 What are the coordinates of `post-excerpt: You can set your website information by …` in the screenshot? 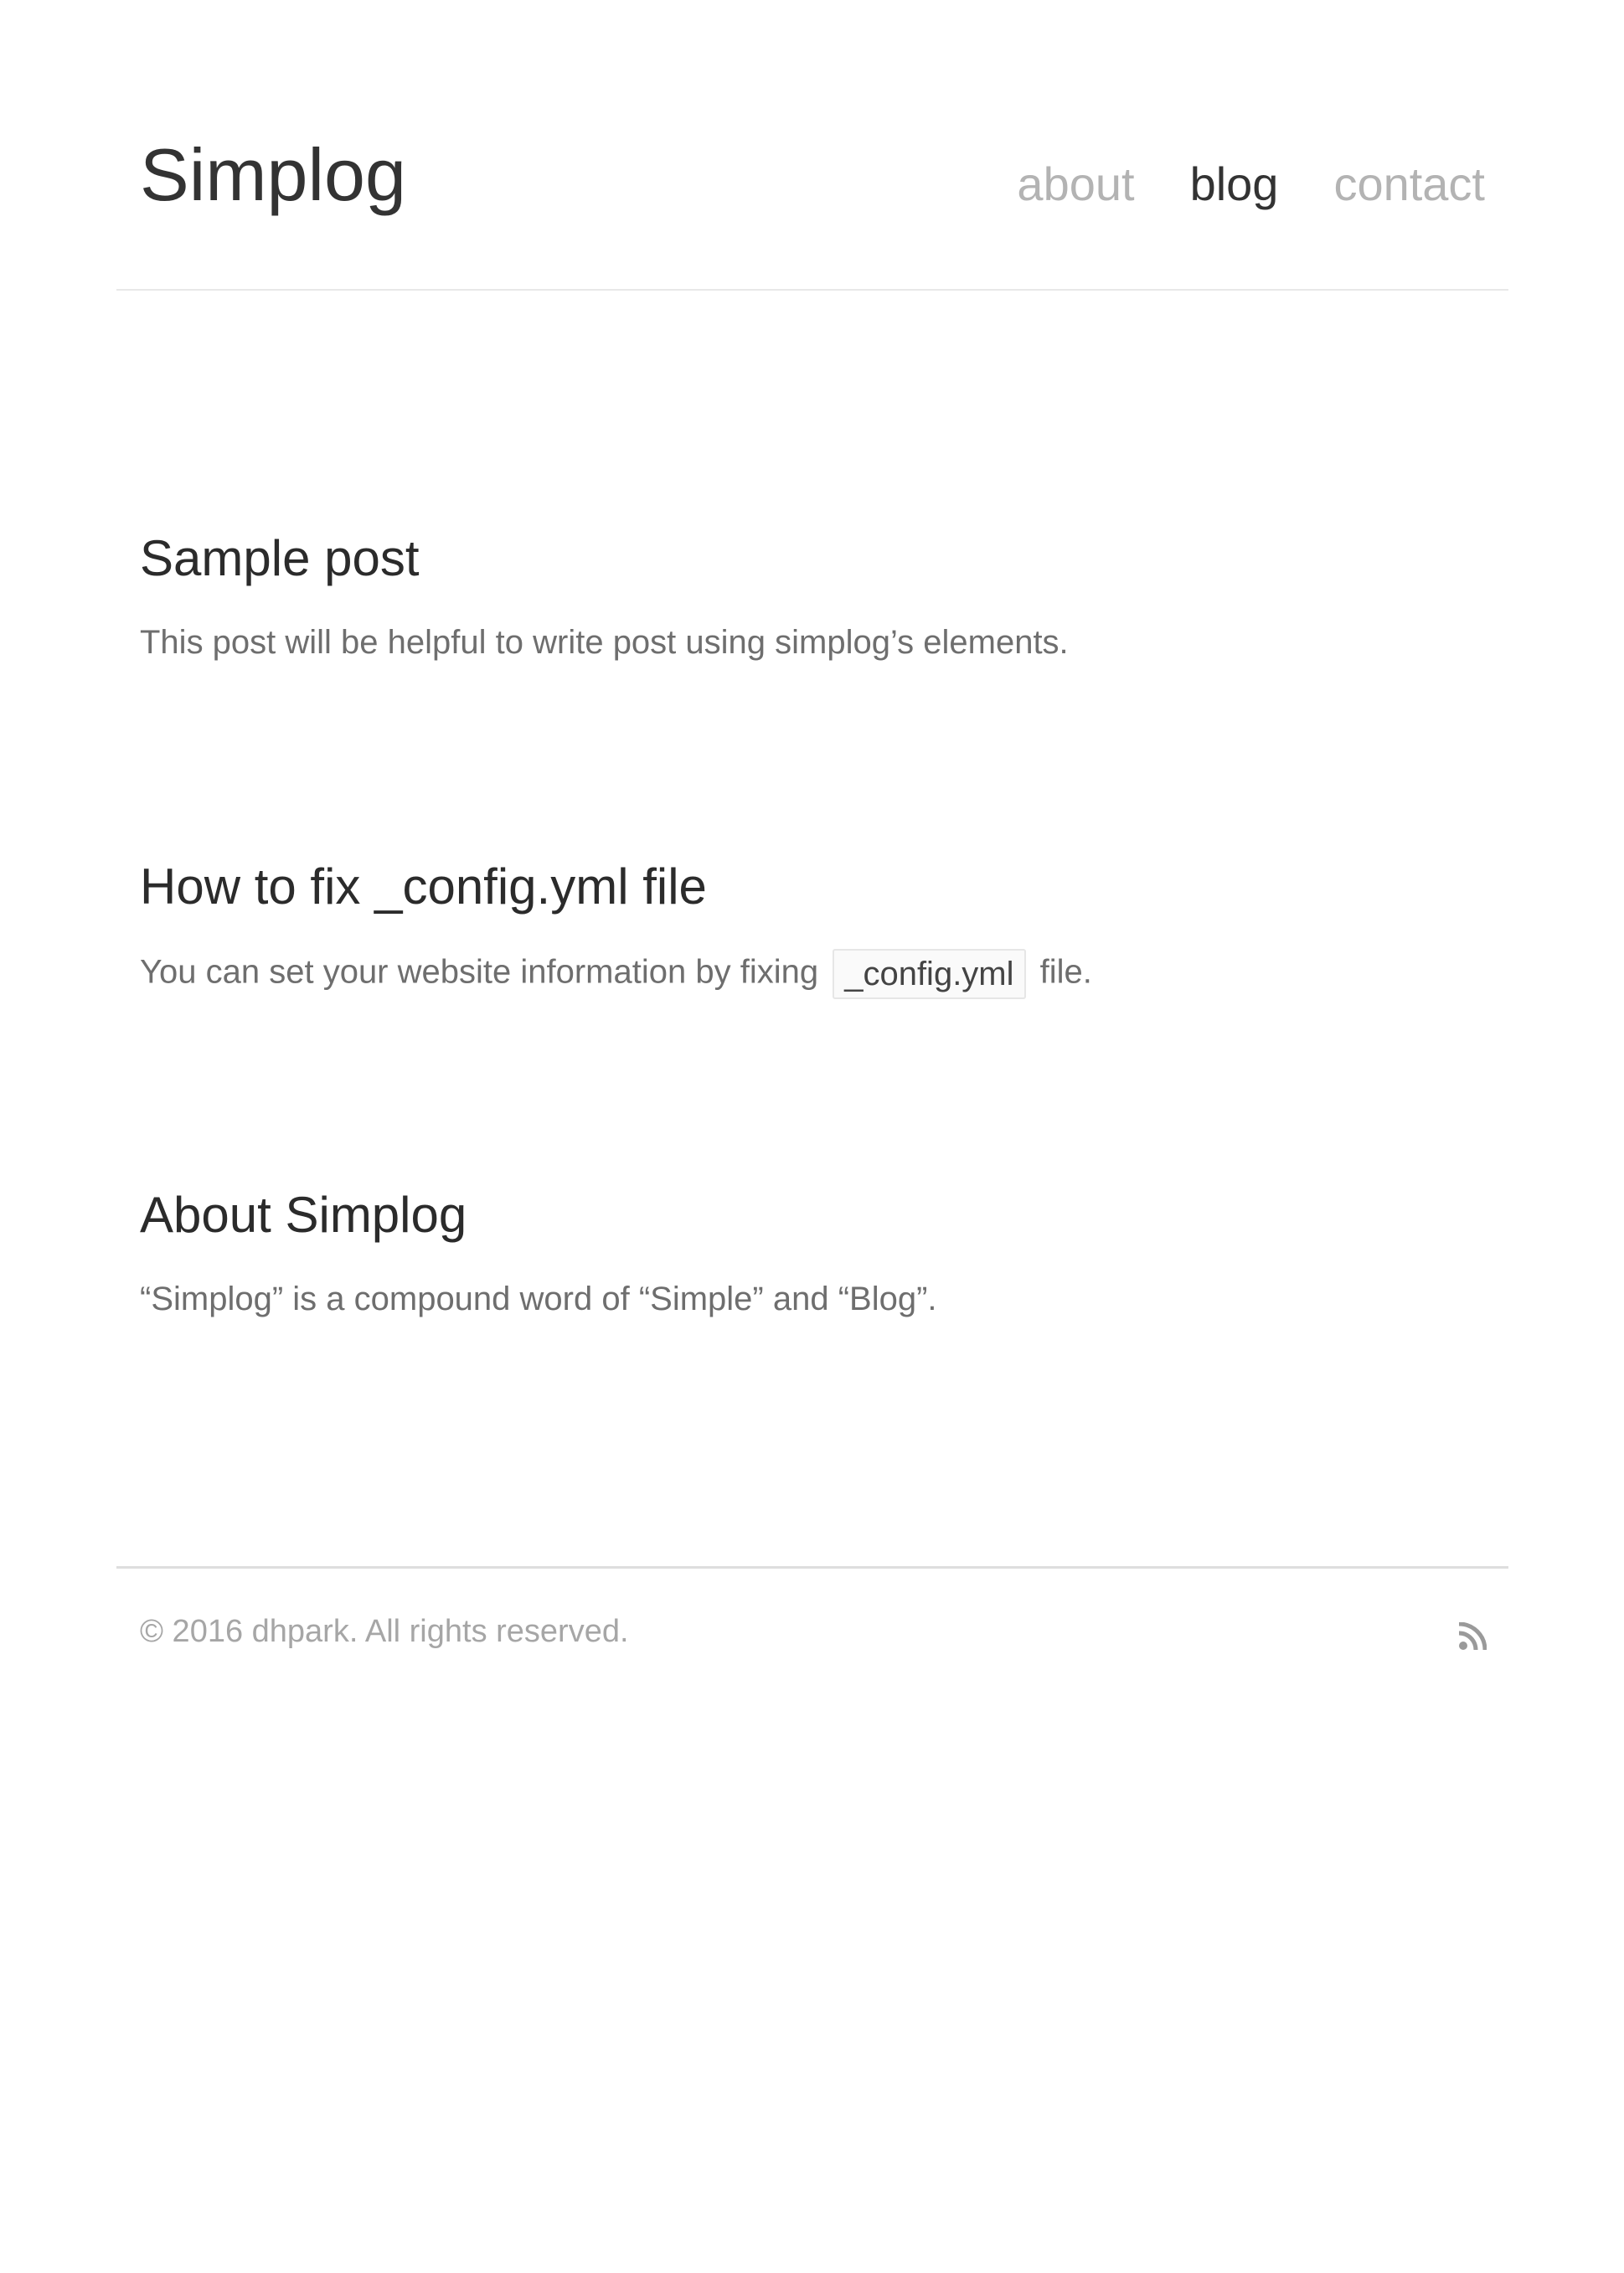 It's located at (810, 974).